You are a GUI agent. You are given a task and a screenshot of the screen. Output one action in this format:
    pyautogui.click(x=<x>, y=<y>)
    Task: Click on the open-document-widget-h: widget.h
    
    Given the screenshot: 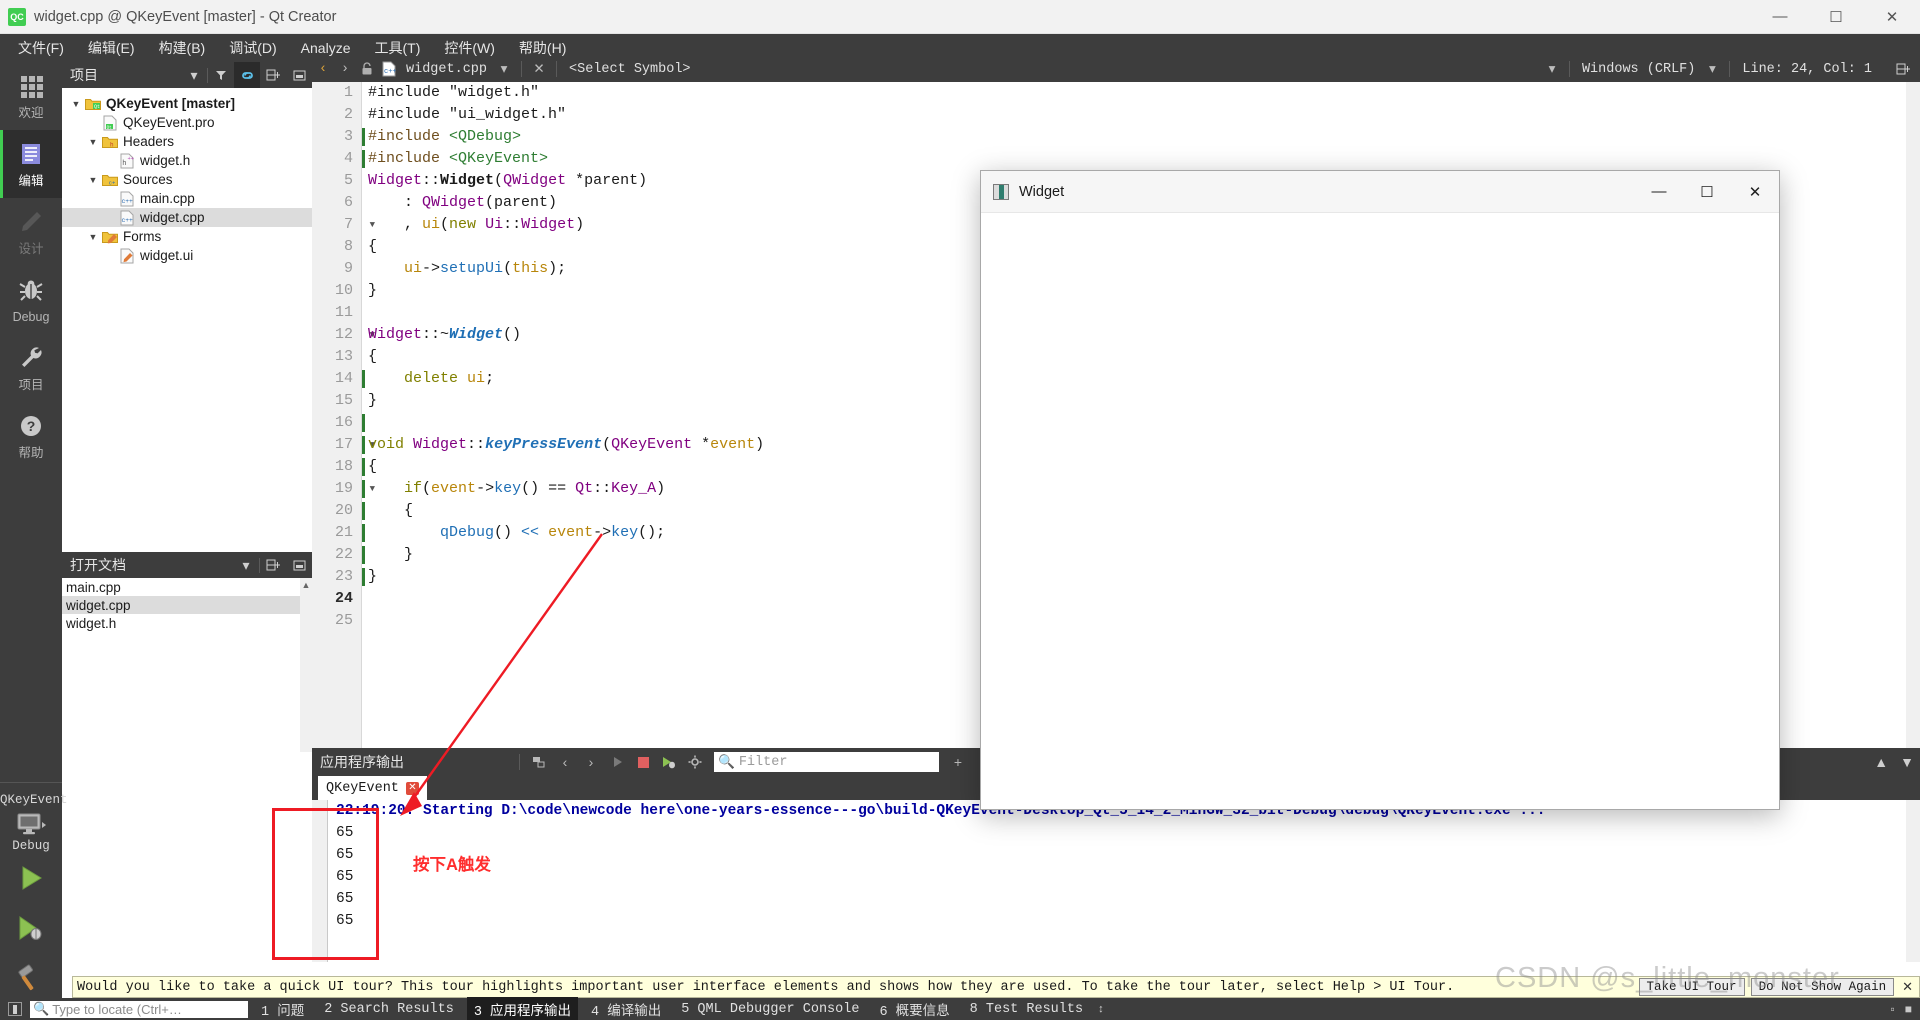 What is the action you would take?
    pyautogui.click(x=187, y=623)
    